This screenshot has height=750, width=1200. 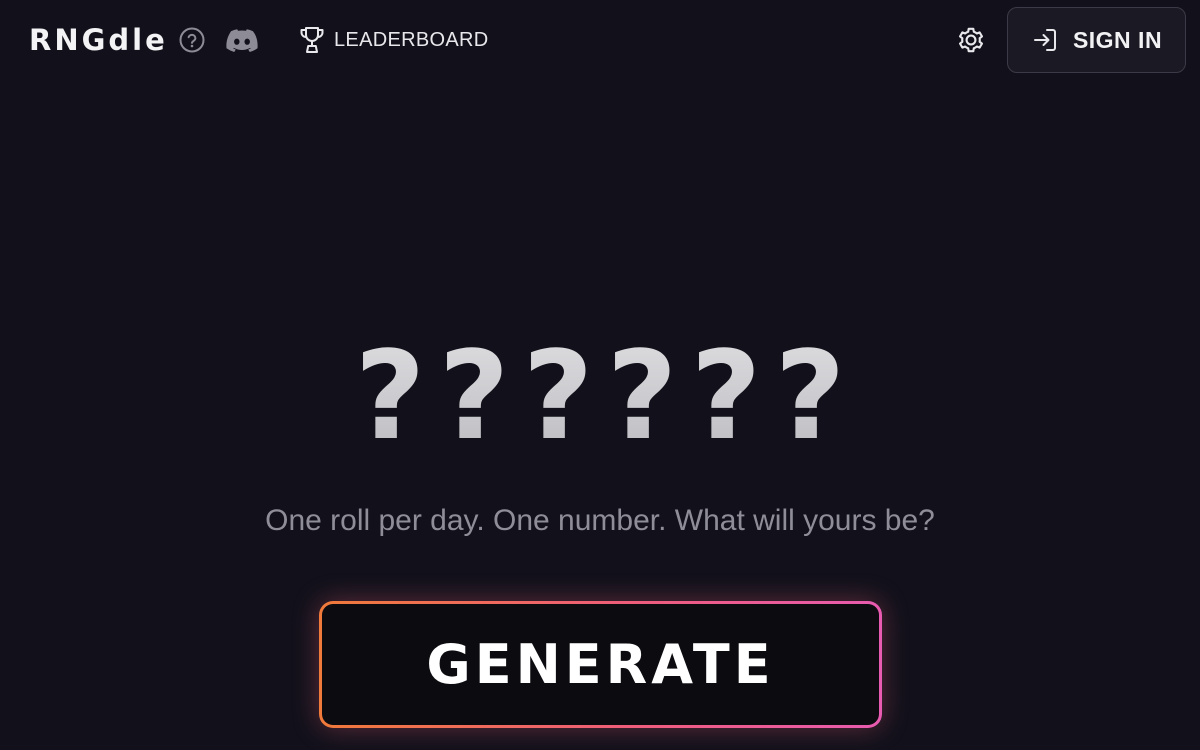 What do you see at coordinates (98, 40) in the screenshot?
I see `app-logo: RNGdle` at bounding box center [98, 40].